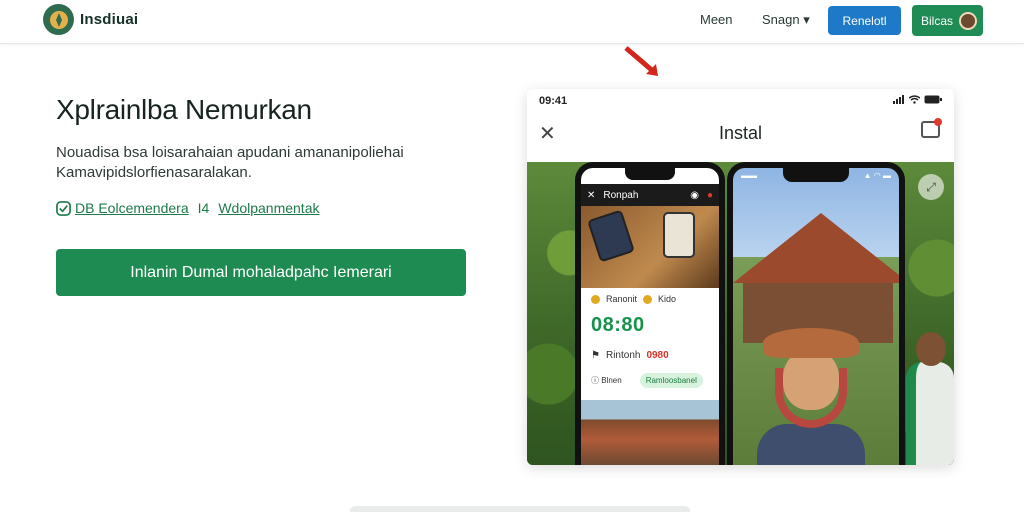  What do you see at coordinates (931, 128) in the screenshot?
I see `shopping-bag-icon` at bounding box center [931, 128].